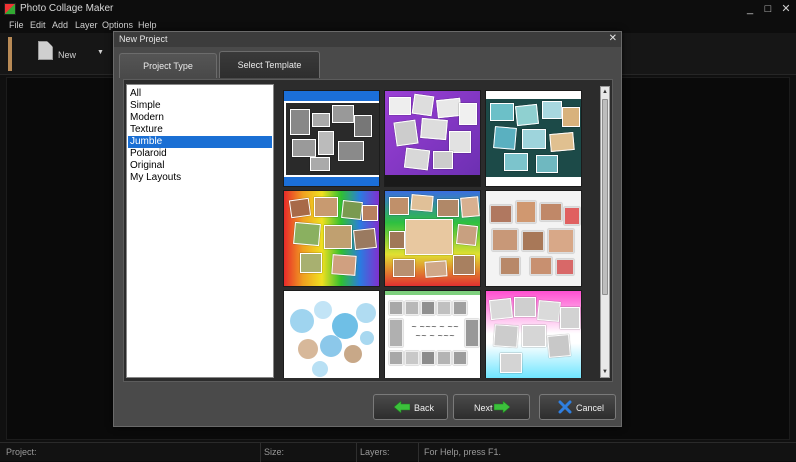  What do you see at coordinates (200, 142) in the screenshot?
I see `category-item-jumble: Jumble` at bounding box center [200, 142].